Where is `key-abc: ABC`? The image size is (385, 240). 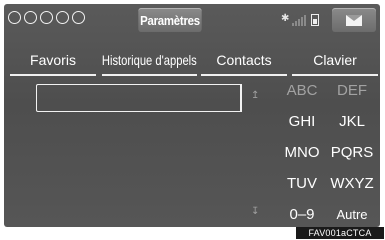 key-abc: ABC is located at coordinates (302, 90).